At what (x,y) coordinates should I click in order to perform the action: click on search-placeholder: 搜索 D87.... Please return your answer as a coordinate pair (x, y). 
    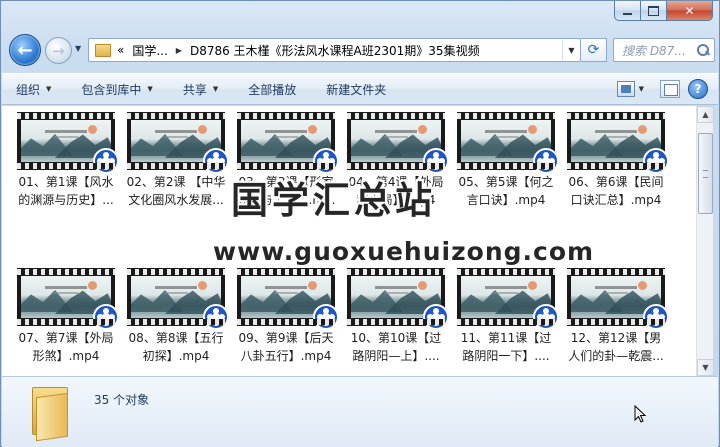
    Looking at the image, I should click on (654, 50).